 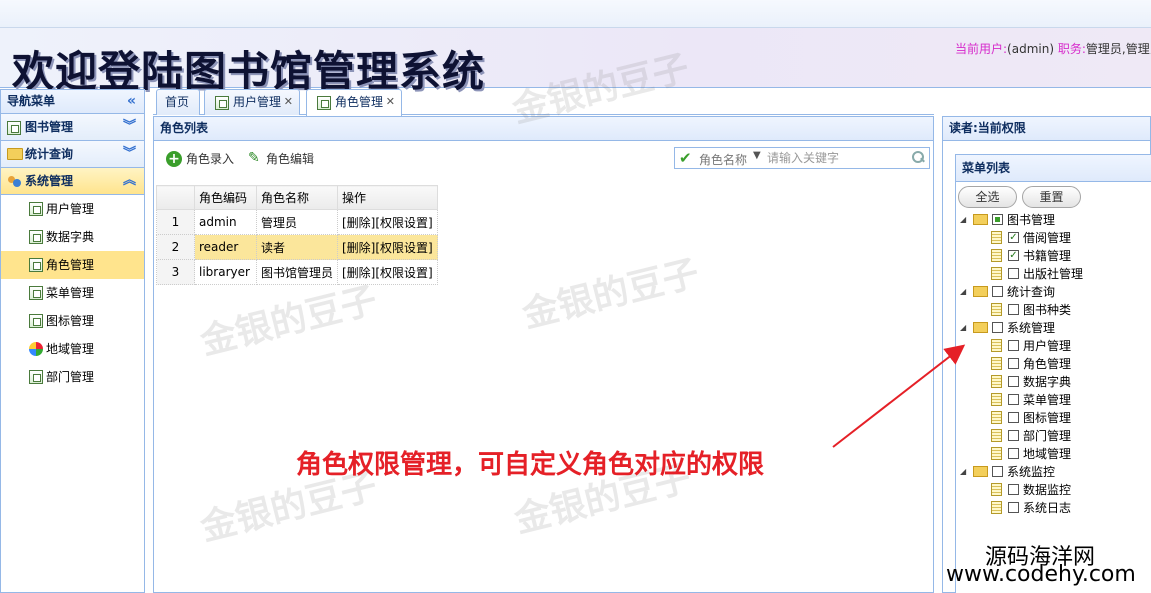 What do you see at coordinates (981, 49) in the screenshot?
I see `user-label: 当前用户:` at bounding box center [981, 49].